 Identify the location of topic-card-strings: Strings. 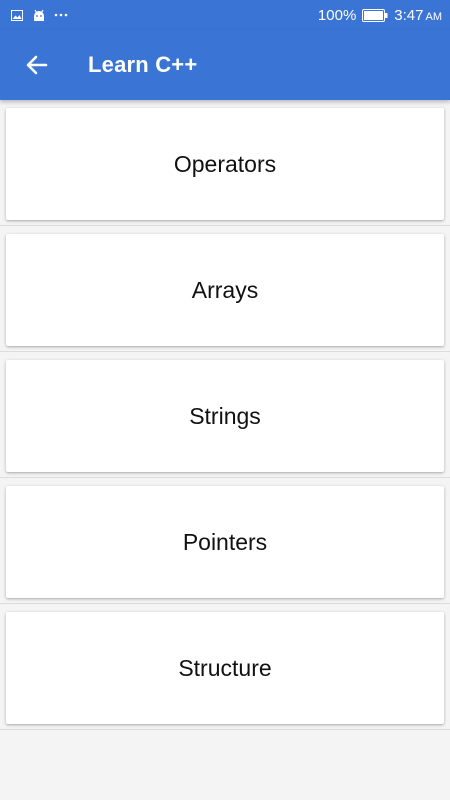
(225, 416).